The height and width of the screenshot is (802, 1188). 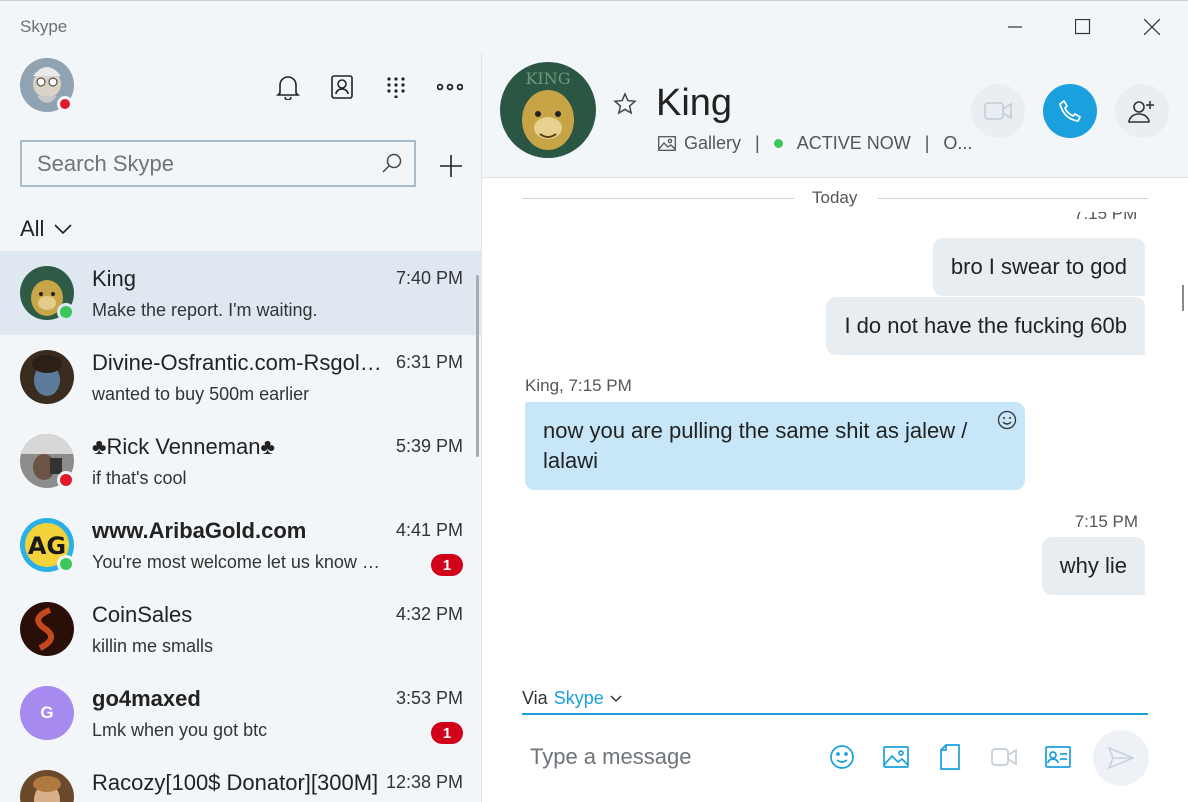 What do you see at coordinates (429, 278) in the screenshot?
I see `conversation-time: 7:40 PM` at bounding box center [429, 278].